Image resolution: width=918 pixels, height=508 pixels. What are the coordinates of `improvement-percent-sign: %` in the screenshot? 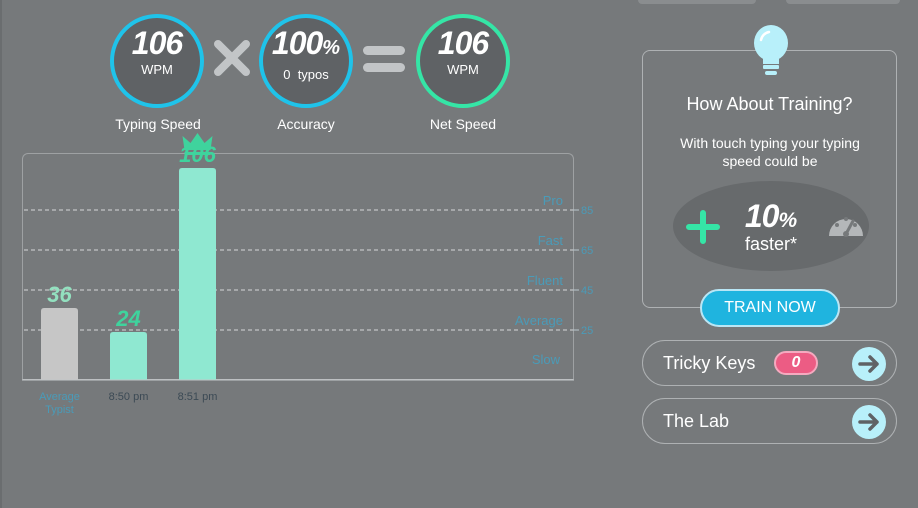 It's located at (788, 220).